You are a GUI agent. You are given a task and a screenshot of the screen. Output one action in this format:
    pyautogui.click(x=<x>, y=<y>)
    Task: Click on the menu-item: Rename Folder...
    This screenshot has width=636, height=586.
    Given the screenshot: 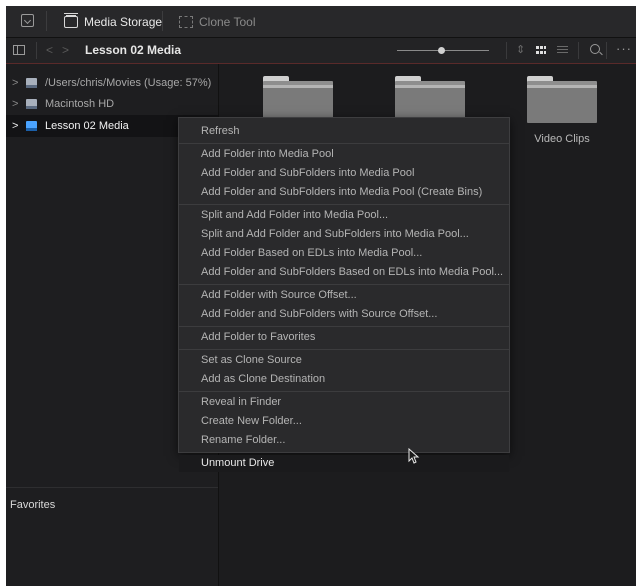 What is the action you would take?
    pyautogui.click(x=344, y=440)
    